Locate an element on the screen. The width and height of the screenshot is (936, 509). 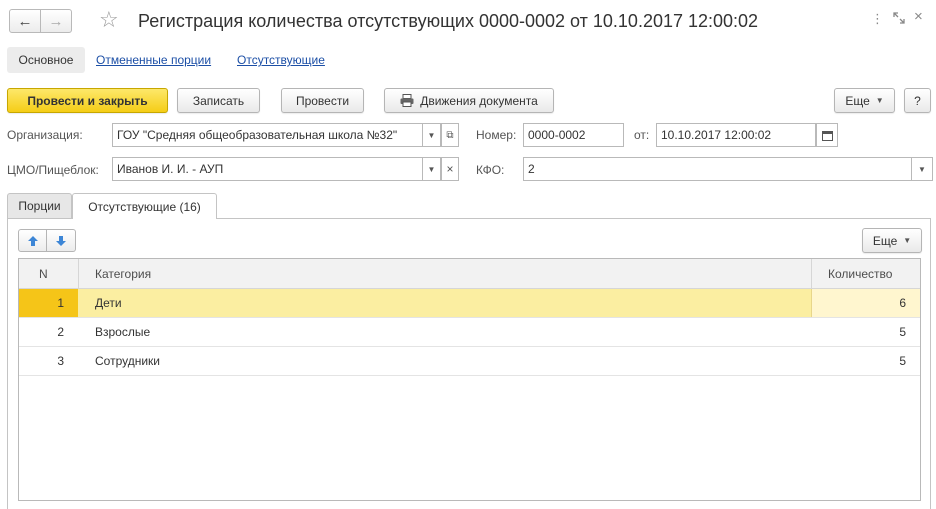
row-category: Взрослые is located at coordinates (123, 332).